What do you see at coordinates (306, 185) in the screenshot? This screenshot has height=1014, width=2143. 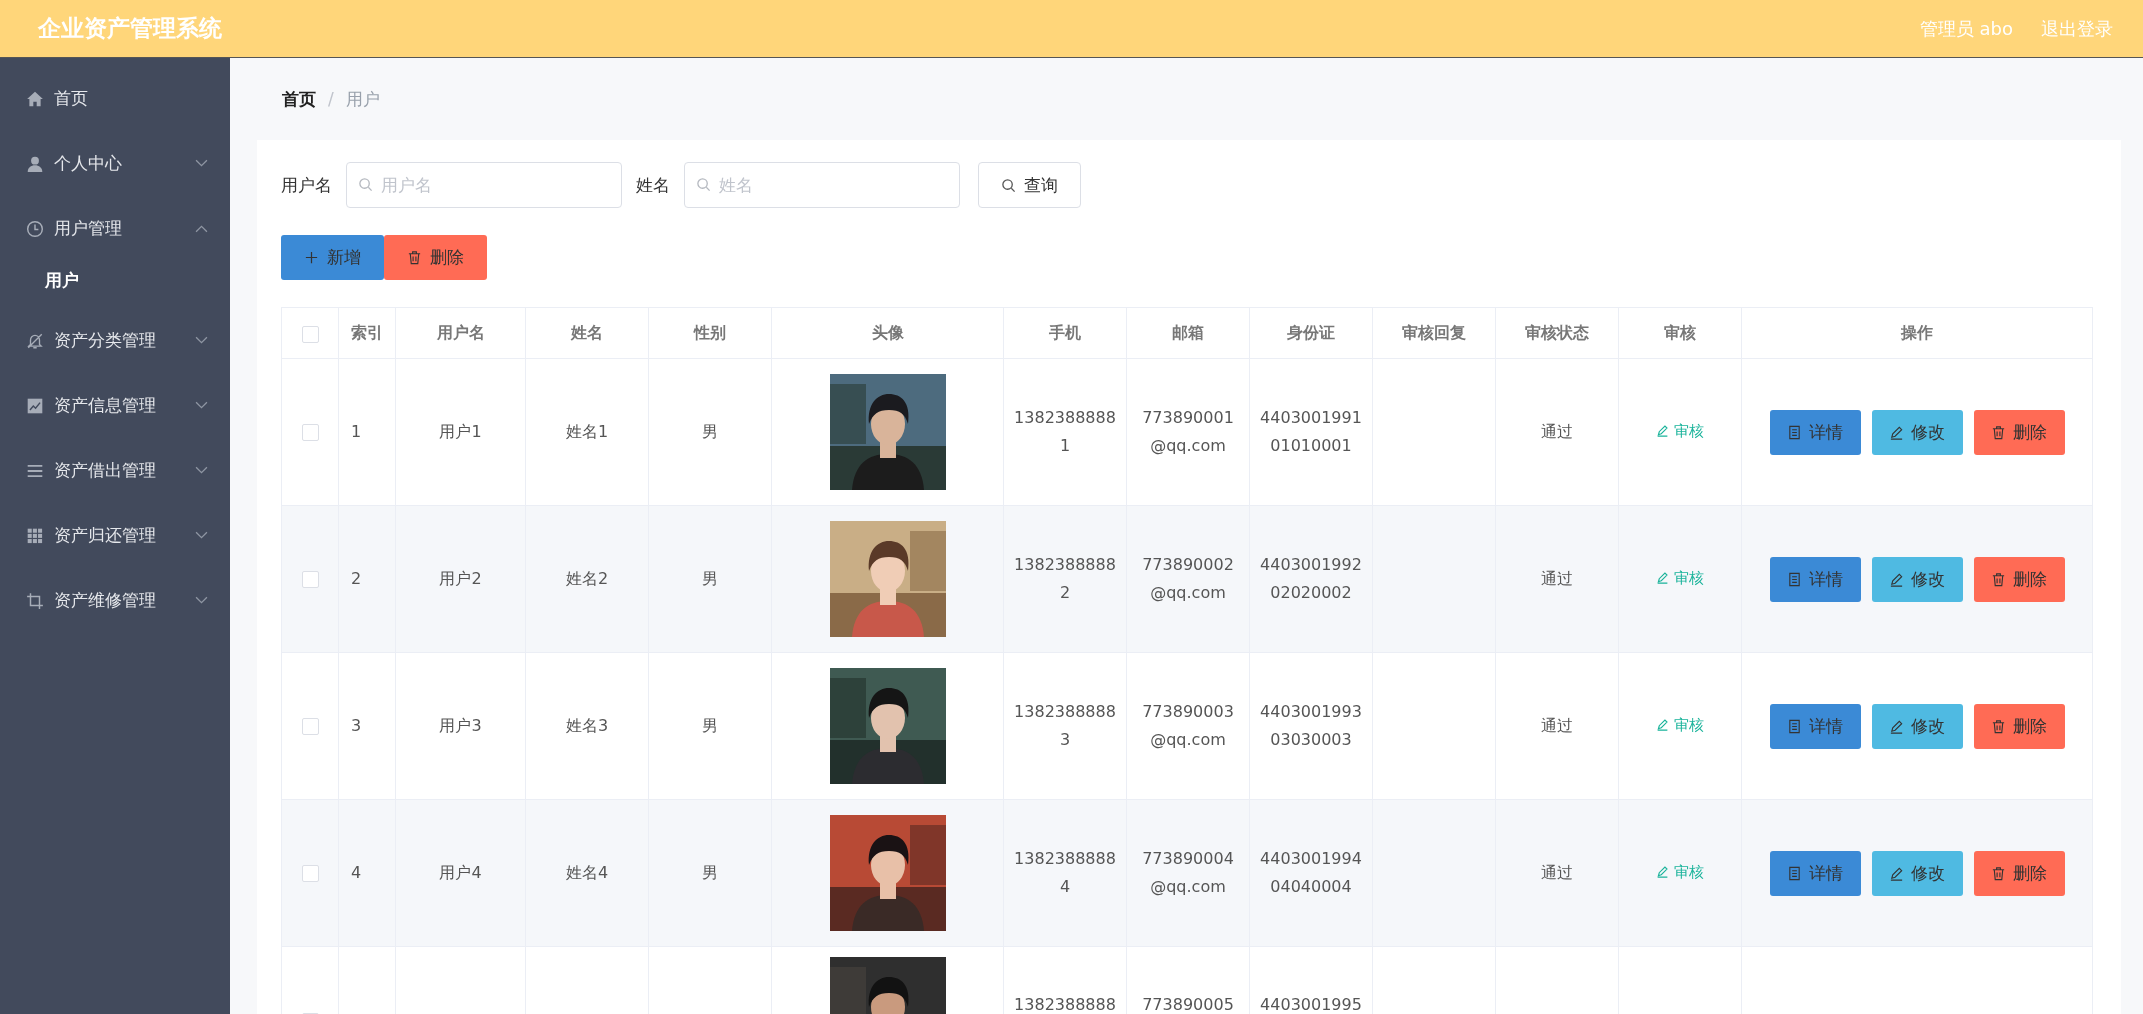 I see `field-label: 用户名` at bounding box center [306, 185].